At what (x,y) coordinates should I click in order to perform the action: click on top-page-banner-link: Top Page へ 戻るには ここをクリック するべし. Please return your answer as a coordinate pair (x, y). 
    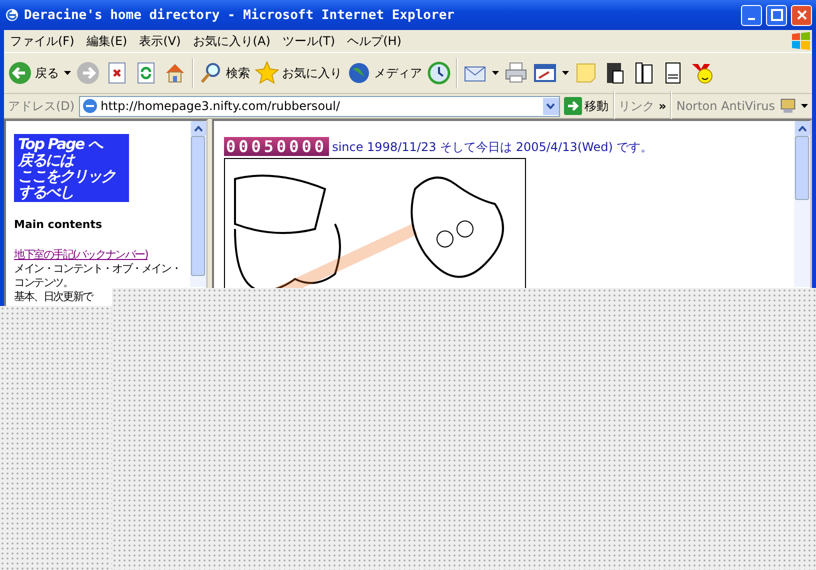
    Looking at the image, I should click on (71, 168).